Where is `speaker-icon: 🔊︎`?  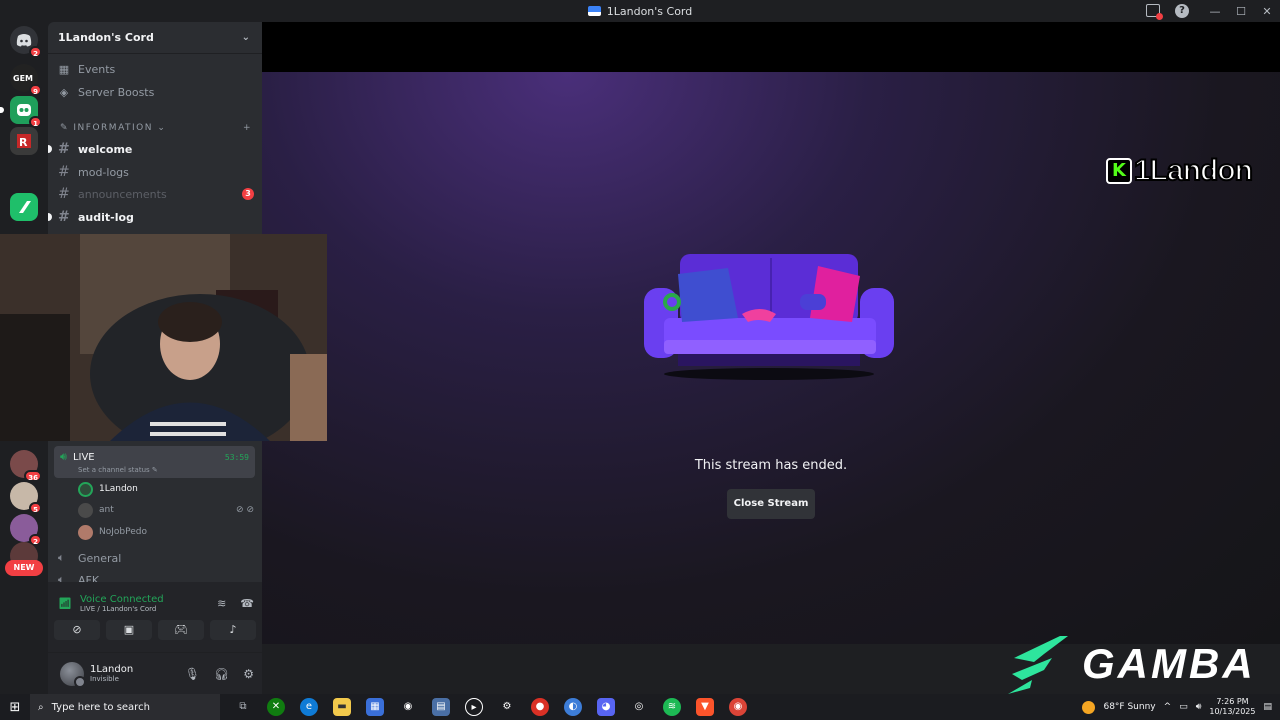 speaker-icon: 🔊︎ is located at coordinates (63, 456).